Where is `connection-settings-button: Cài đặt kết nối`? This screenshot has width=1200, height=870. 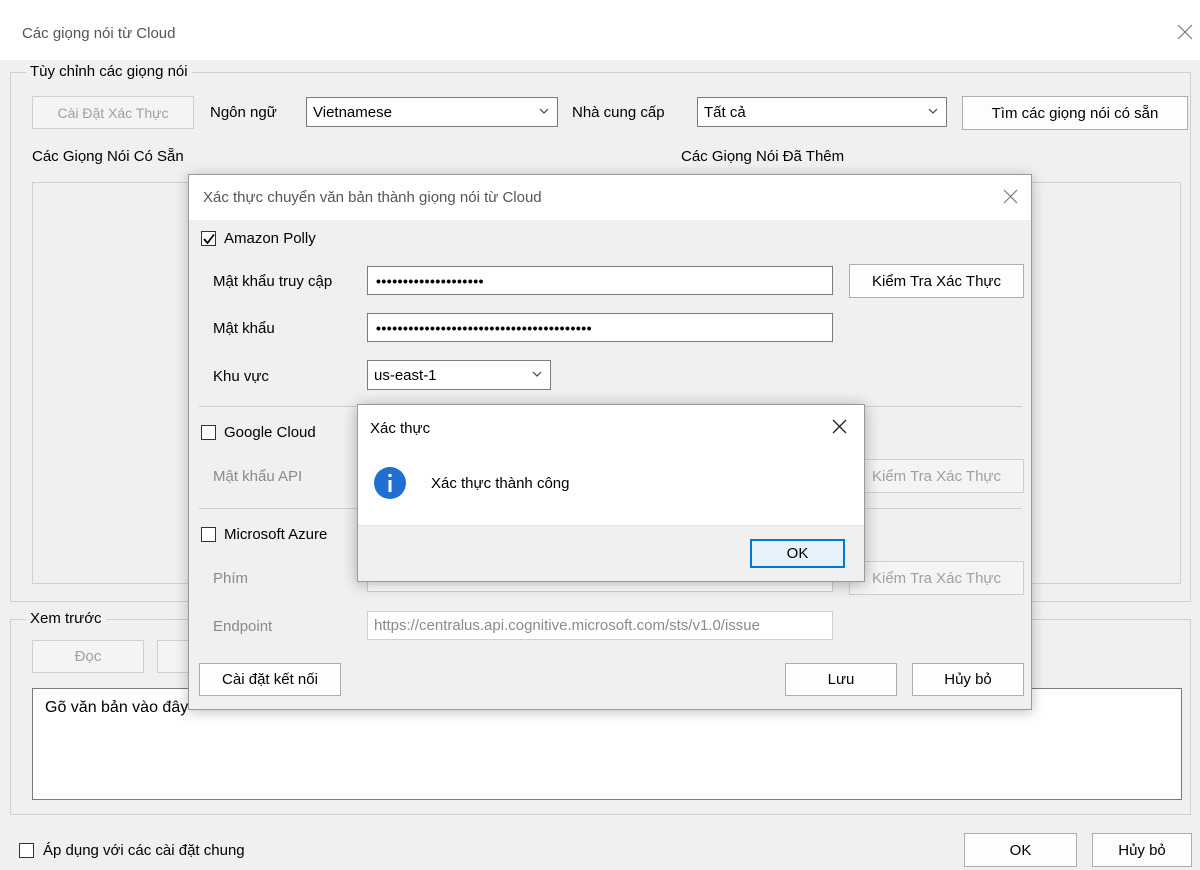
connection-settings-button: Cài đặt kết nối is located at coordinates (270, 679).